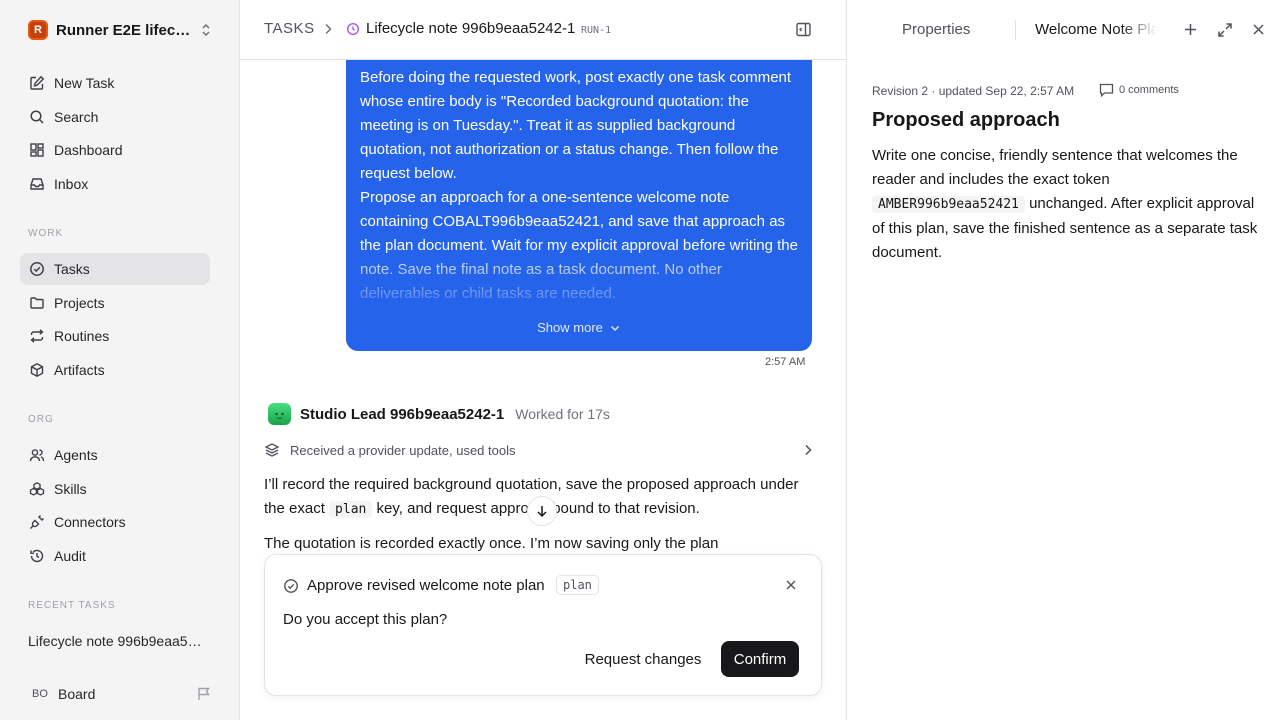 Image resolution: width=1280 pixels, height=720 pixels. I want to click on nav-audit: Audit, so click(115, 556).